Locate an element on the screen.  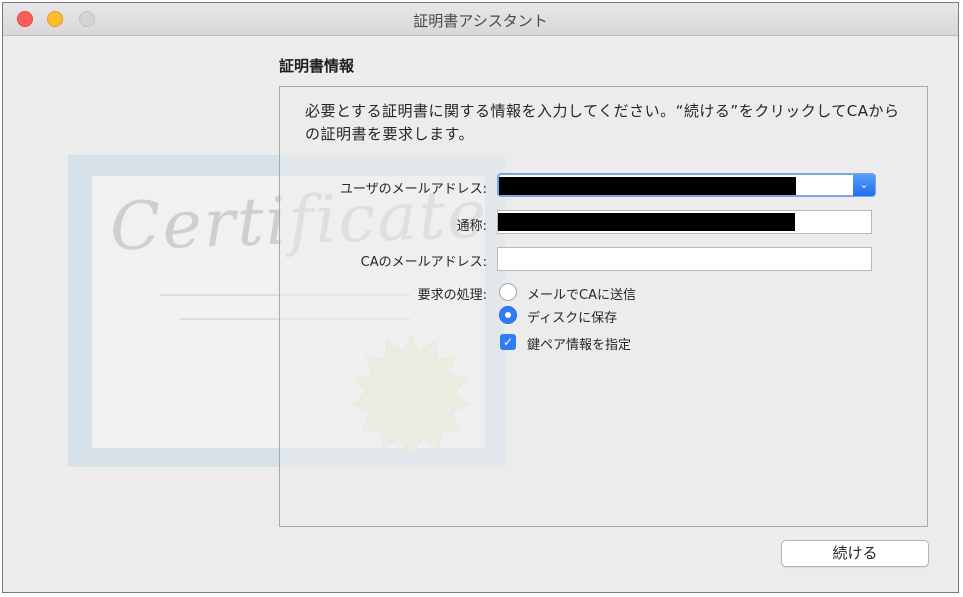
keypair-checkbox: ✓ is located at coordinates (508, 342).